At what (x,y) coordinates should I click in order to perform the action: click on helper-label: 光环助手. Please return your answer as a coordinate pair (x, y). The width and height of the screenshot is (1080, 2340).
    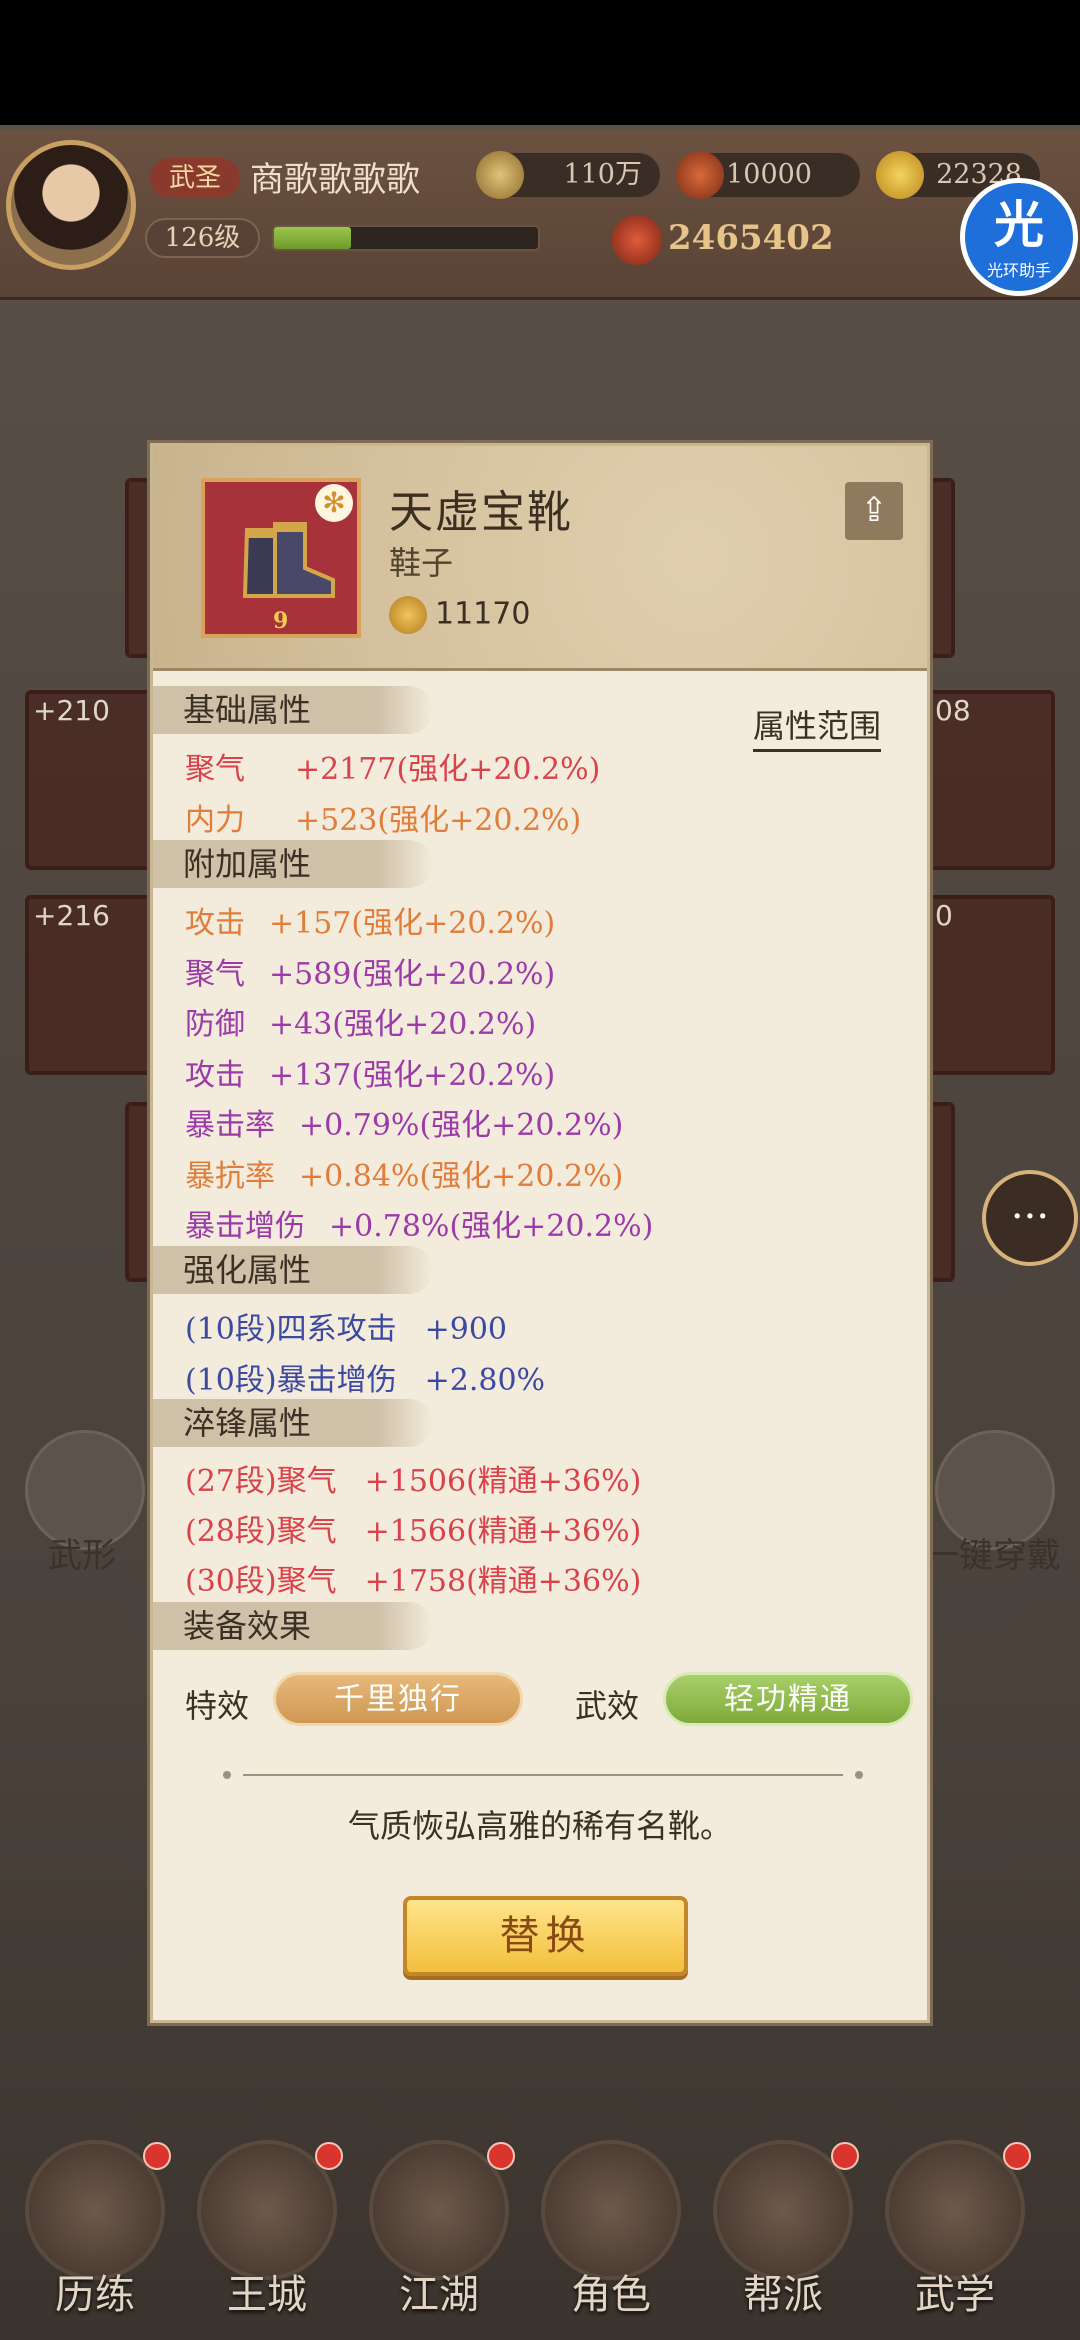
    Looking at the image, I should click on (1018, 270).